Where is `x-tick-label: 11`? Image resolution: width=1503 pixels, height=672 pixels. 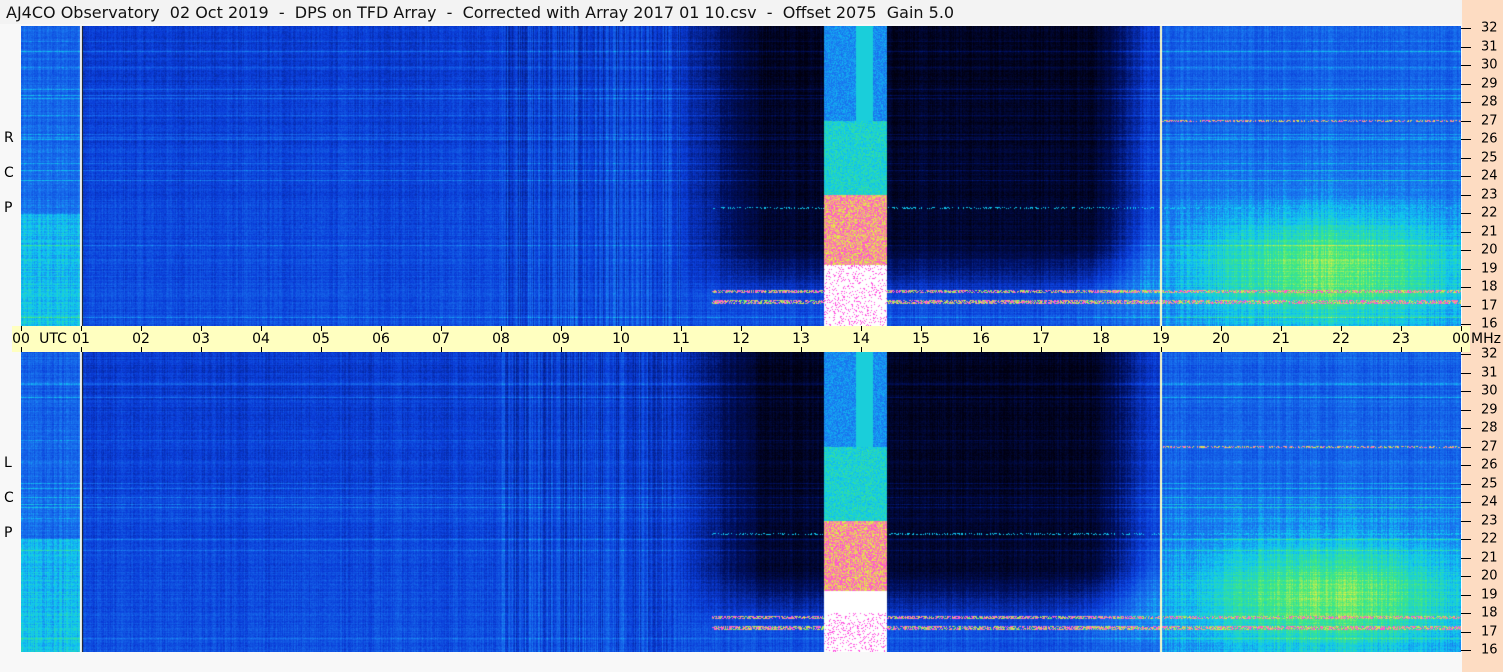
x-tick-label: 11 is located at coordinates (681, 339).